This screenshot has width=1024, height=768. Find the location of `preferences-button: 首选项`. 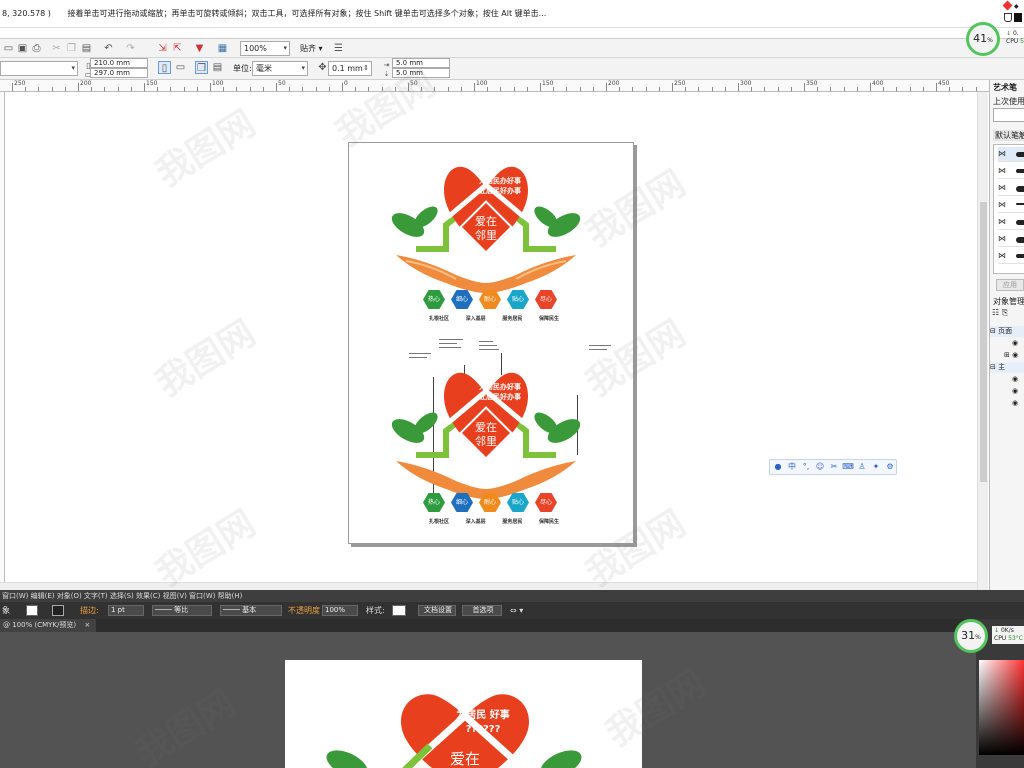

preferences-button: 首选项 is located at coordinates (482, 610).